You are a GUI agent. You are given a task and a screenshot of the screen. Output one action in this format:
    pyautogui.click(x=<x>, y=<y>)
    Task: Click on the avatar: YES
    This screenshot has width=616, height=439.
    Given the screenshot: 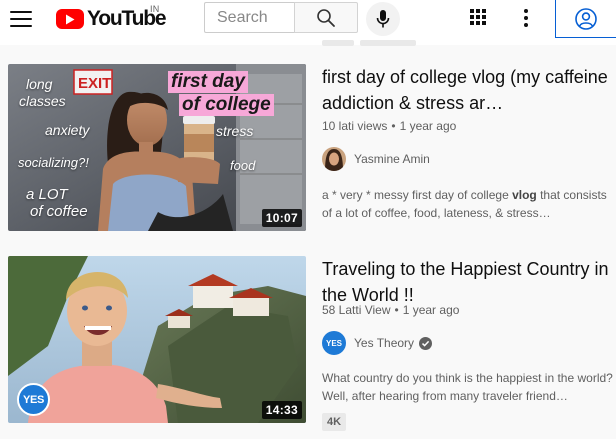 What is the action you would take?
    pyautogui.click(x=334, y=343)
    